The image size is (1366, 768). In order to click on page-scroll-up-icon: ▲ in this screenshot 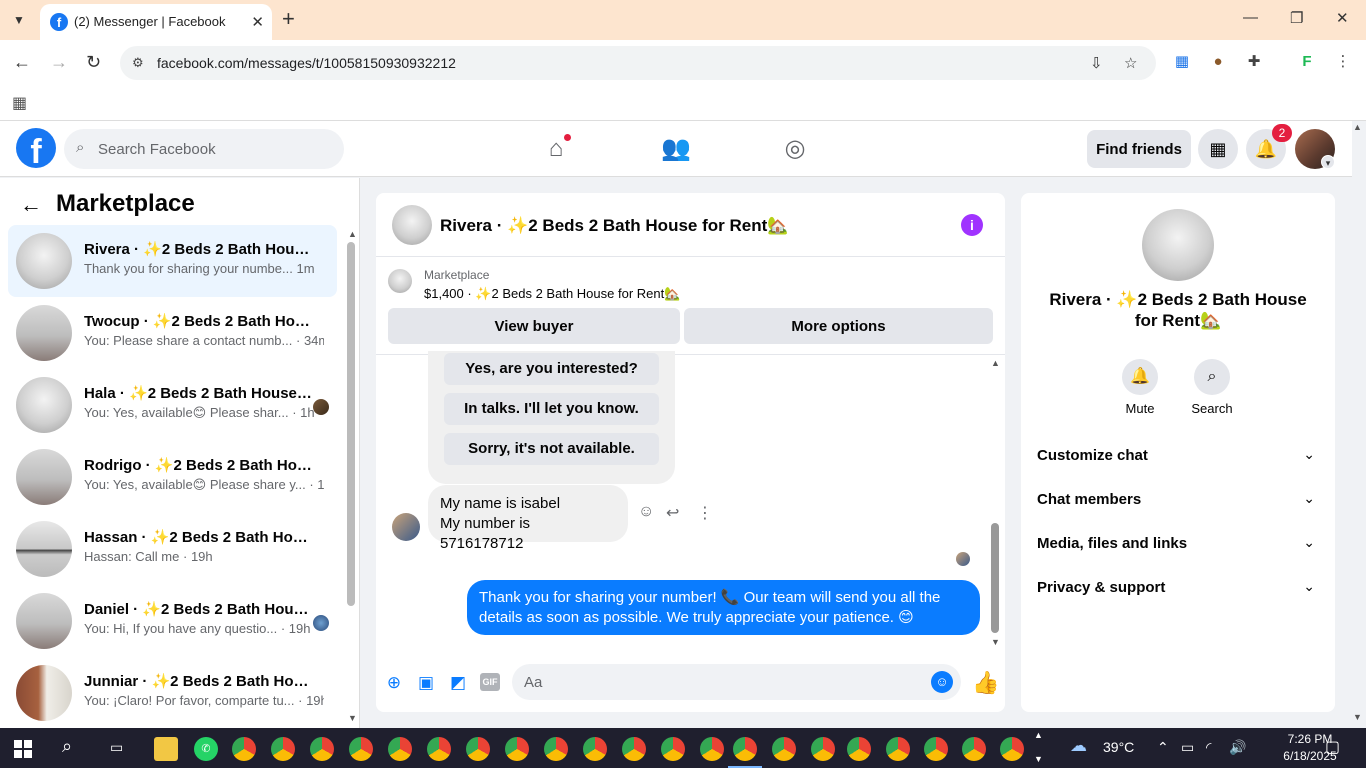, I will do `click(1357, 127)`.